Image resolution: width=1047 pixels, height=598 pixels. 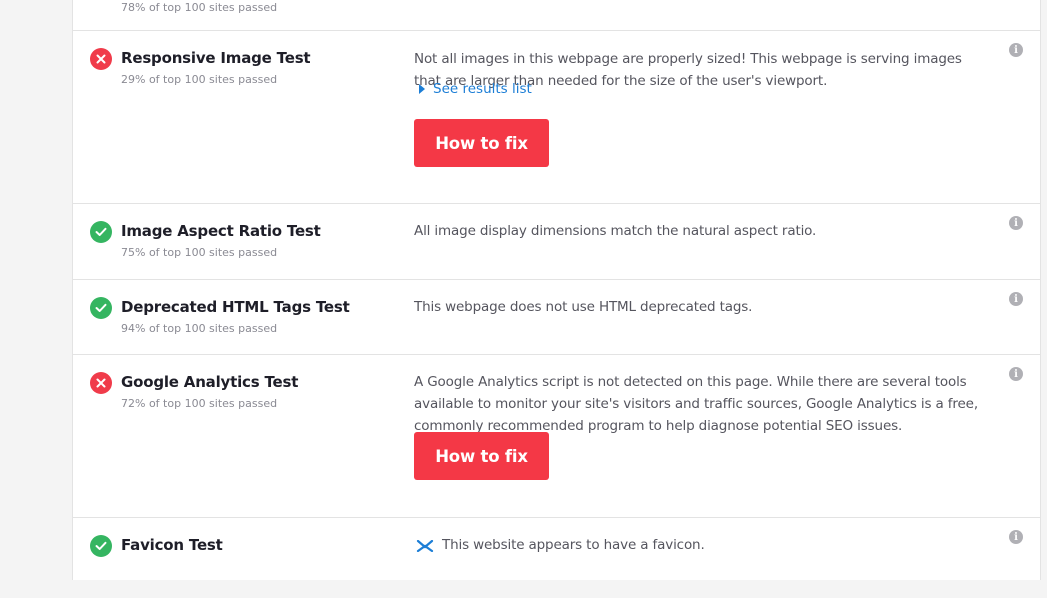 What do you see at coordinates (482, 89) in the screenshot?
I see `see-results-label: See results list` at bounding box center [482, 89].